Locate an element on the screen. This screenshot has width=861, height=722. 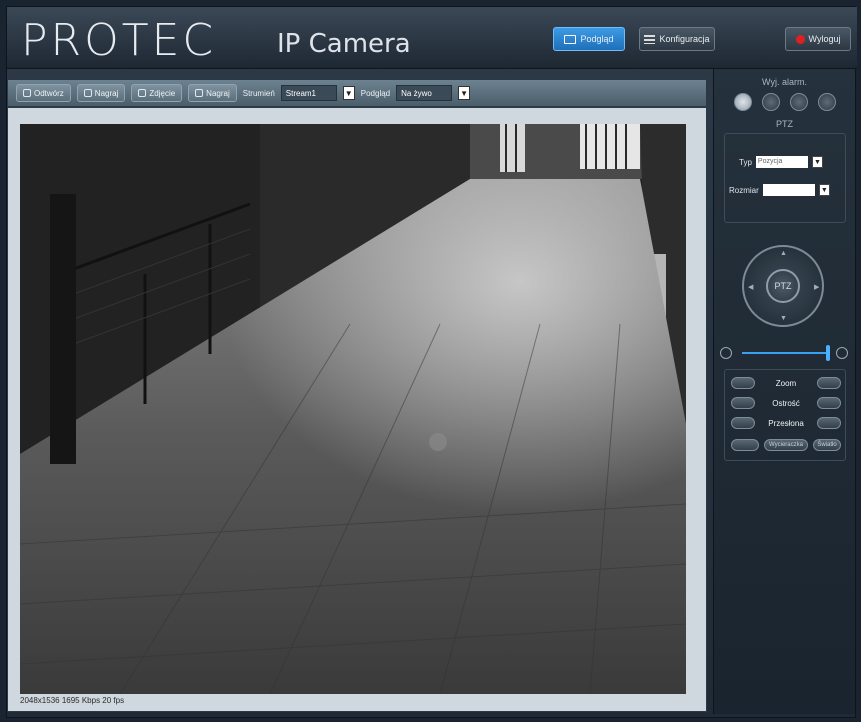
alarm-output-1-button is located at coordinates (742, 102).